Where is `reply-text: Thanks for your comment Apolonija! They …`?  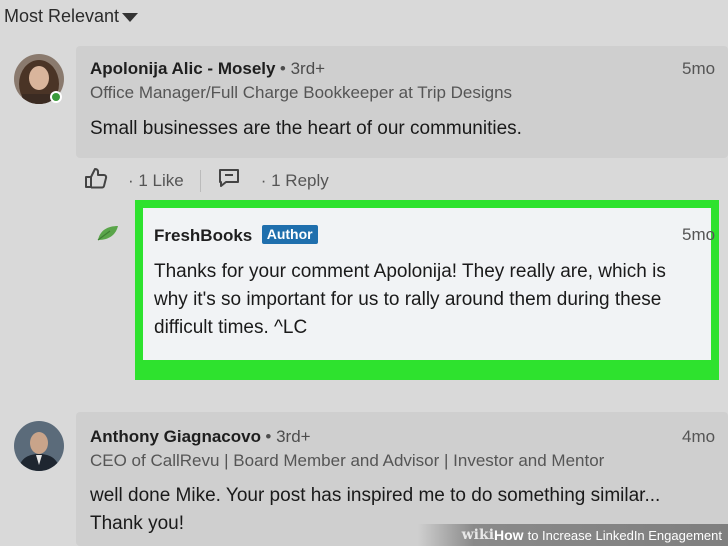
reply-text: Thanks for your comment Apolonija! They … is located at coordinates (410, 300).